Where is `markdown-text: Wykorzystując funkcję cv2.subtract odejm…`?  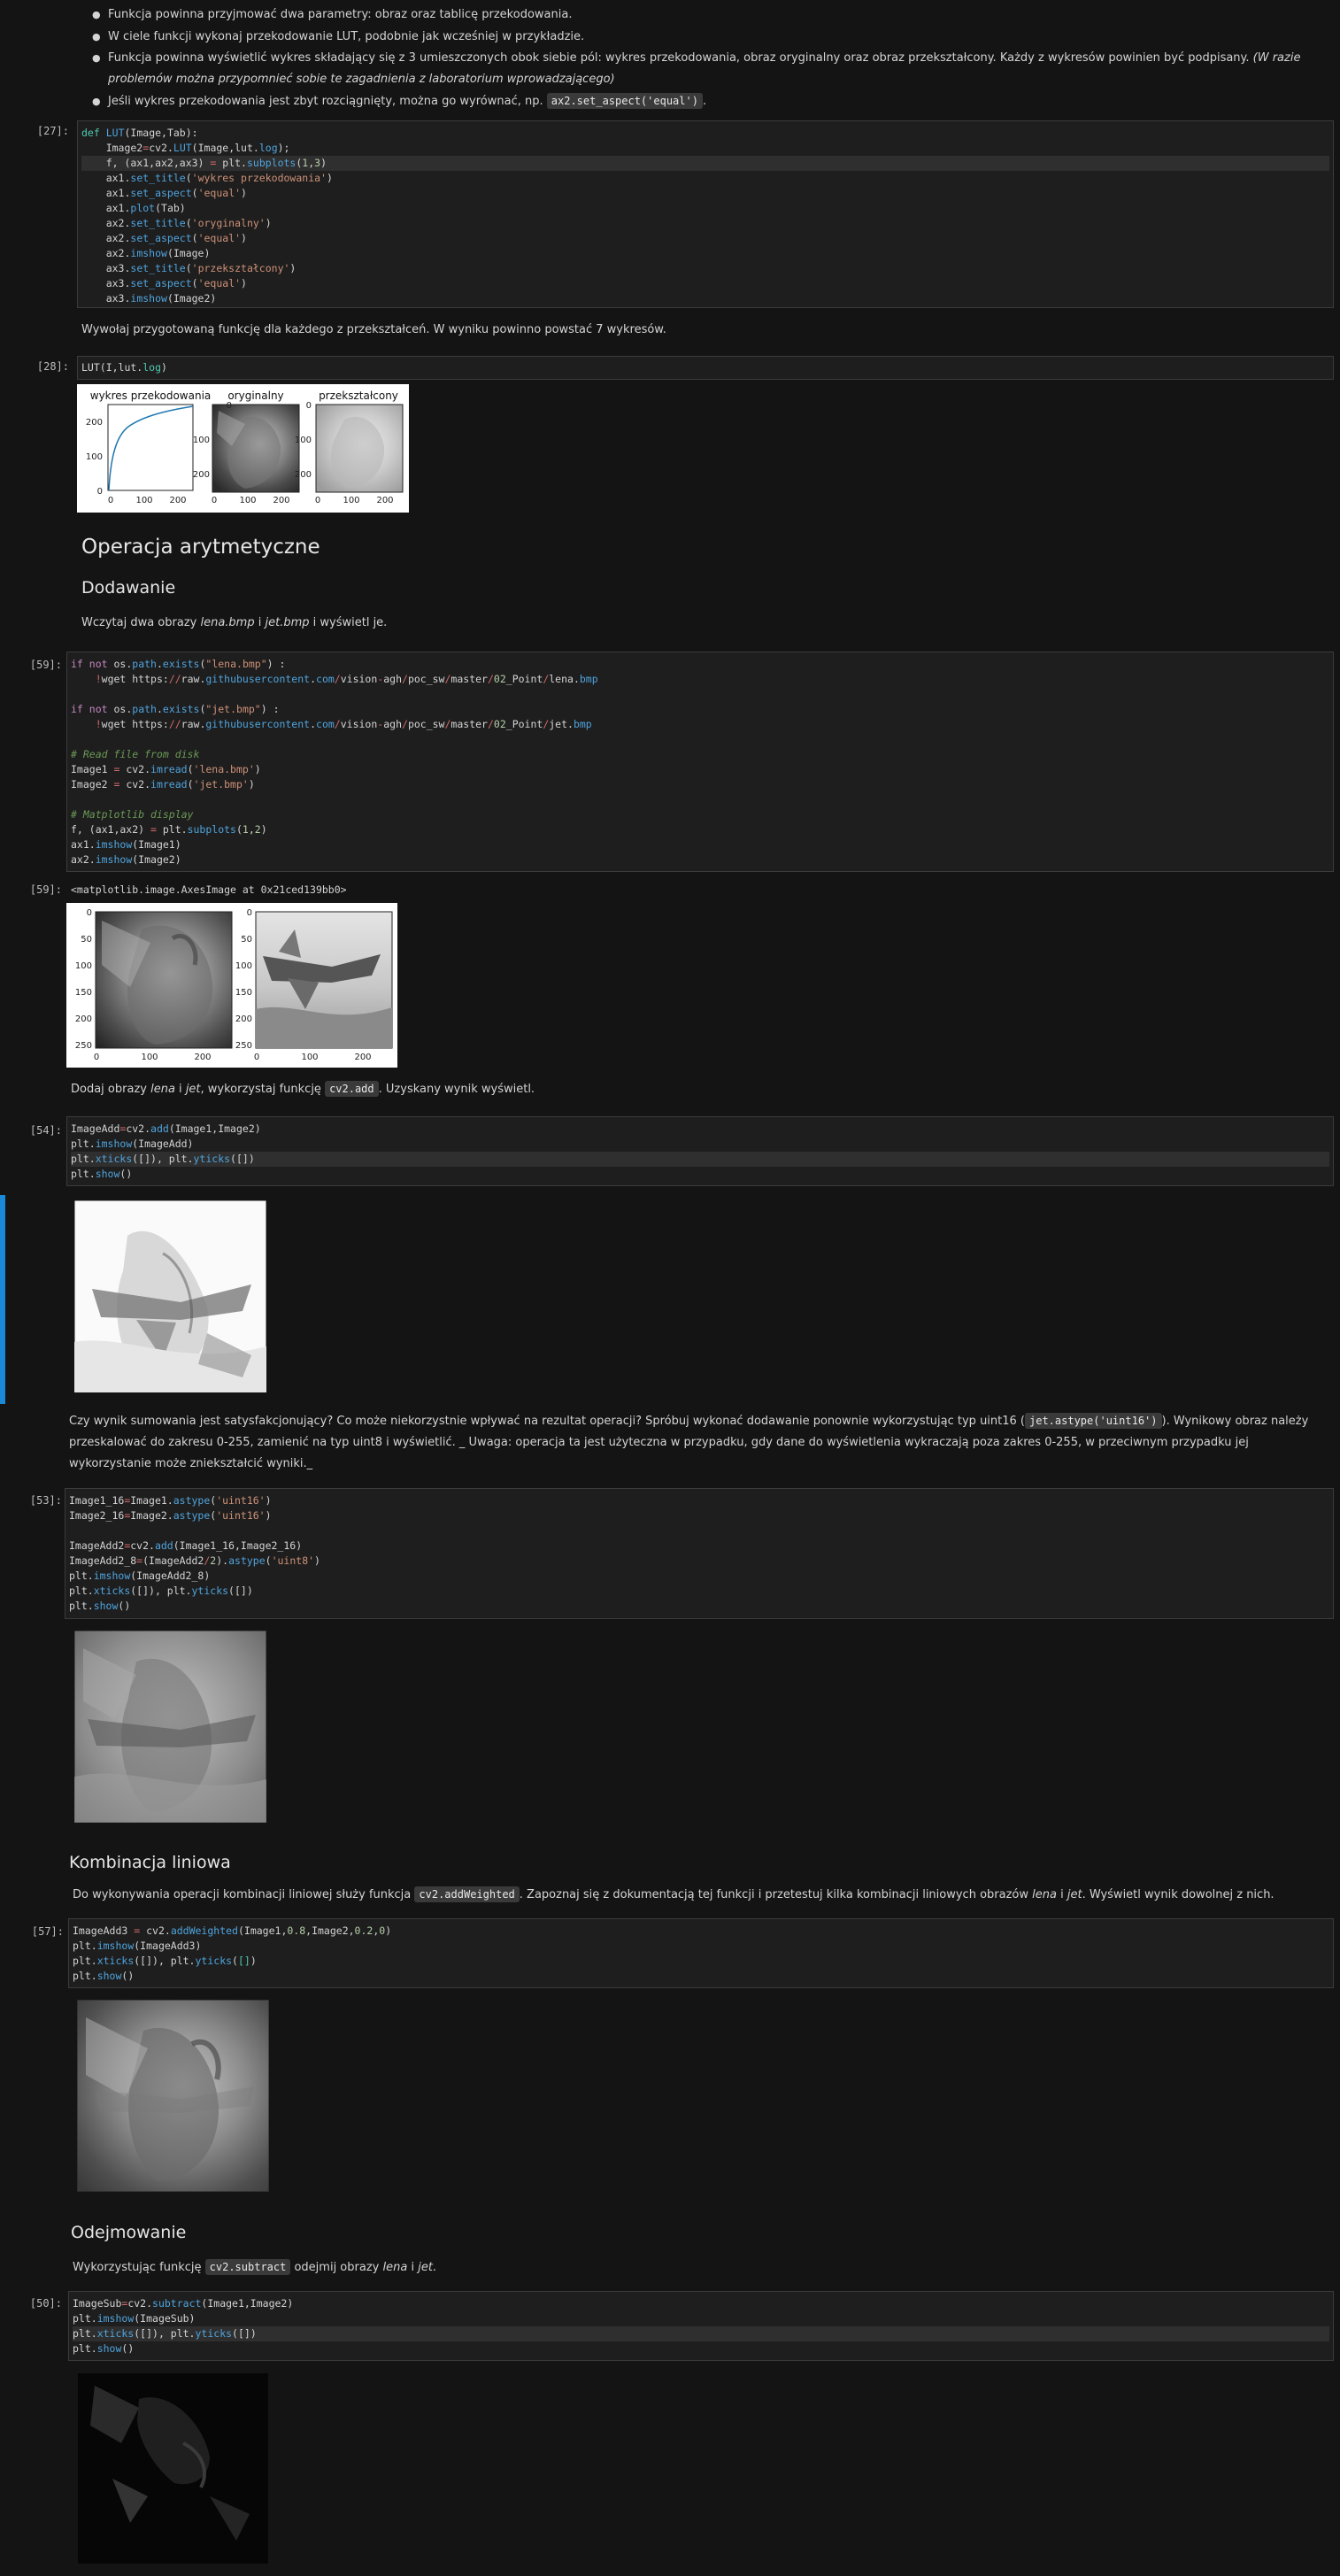
markdown-text: Wykorzystując funkcję cv2.subtract odejm… is located at coordinates (255, 2267).